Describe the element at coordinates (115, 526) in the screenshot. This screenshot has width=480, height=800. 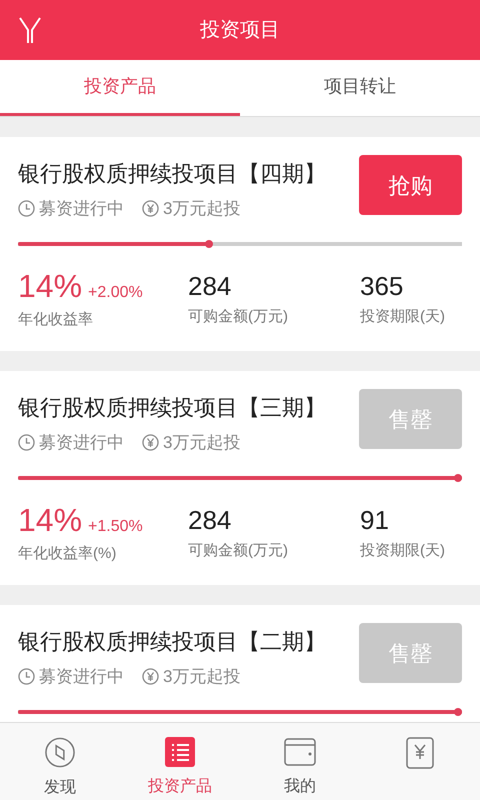
I see `bonus-rate: +1.50%` at that location.